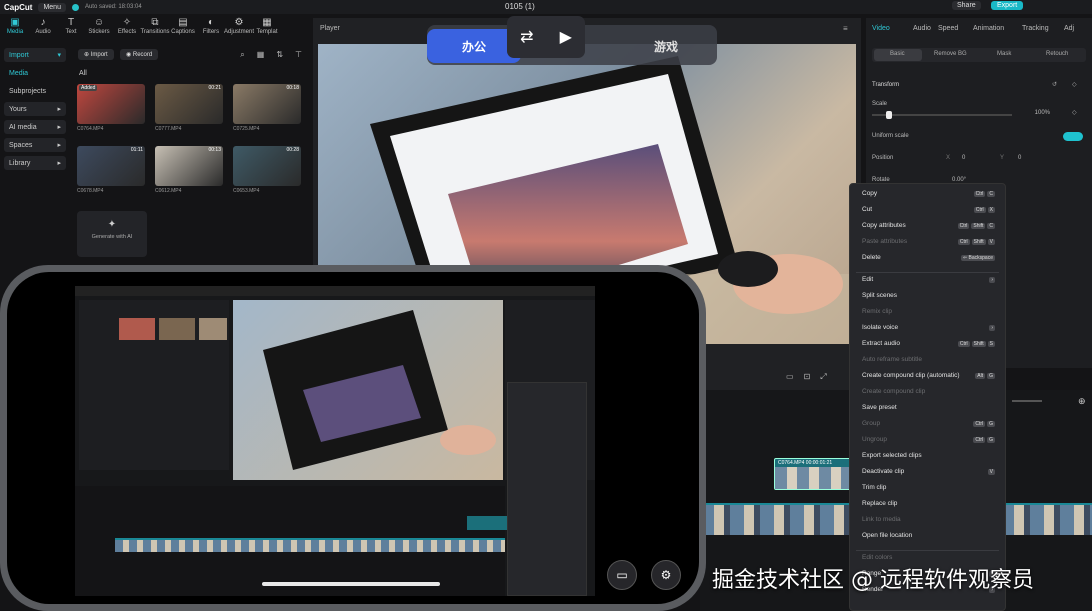 This screenshot has width=1092, height=611. What do you see at coordinates (871, 257) in the screenshot?
I see `menu-item-delete: Delete` at bounding box center [871, 257].